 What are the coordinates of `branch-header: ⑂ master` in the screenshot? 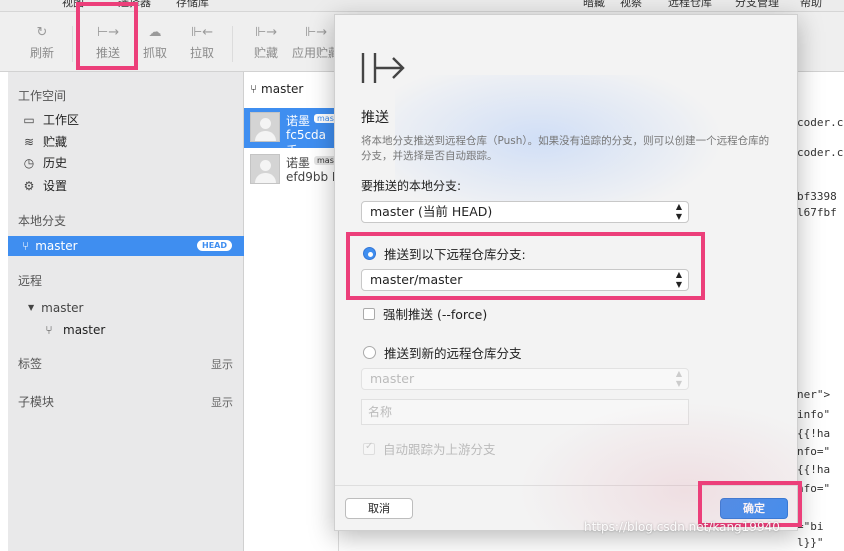 It's located at (276, 89).